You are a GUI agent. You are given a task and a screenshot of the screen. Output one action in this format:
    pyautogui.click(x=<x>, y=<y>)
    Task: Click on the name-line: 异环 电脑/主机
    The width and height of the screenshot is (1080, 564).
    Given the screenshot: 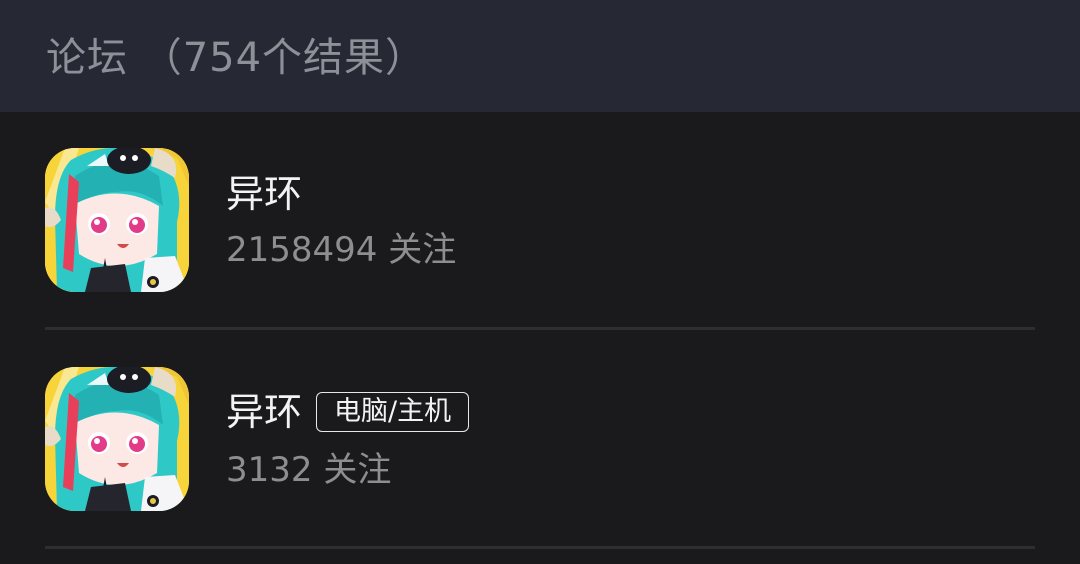 What is the action you would take?
    pyautogui.click(x=348, y=412)
    